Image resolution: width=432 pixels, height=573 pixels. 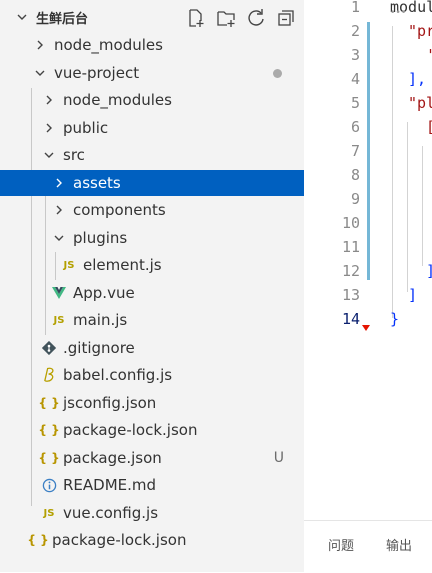 I want to click on babel-icon, so click(x=49, y=375).